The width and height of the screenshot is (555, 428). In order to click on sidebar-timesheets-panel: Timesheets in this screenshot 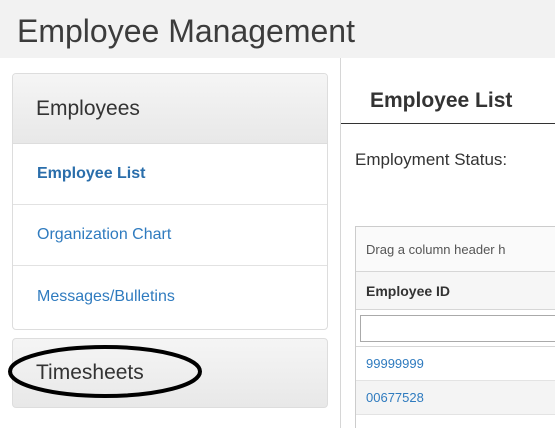, I will do `click(170, 373)`.